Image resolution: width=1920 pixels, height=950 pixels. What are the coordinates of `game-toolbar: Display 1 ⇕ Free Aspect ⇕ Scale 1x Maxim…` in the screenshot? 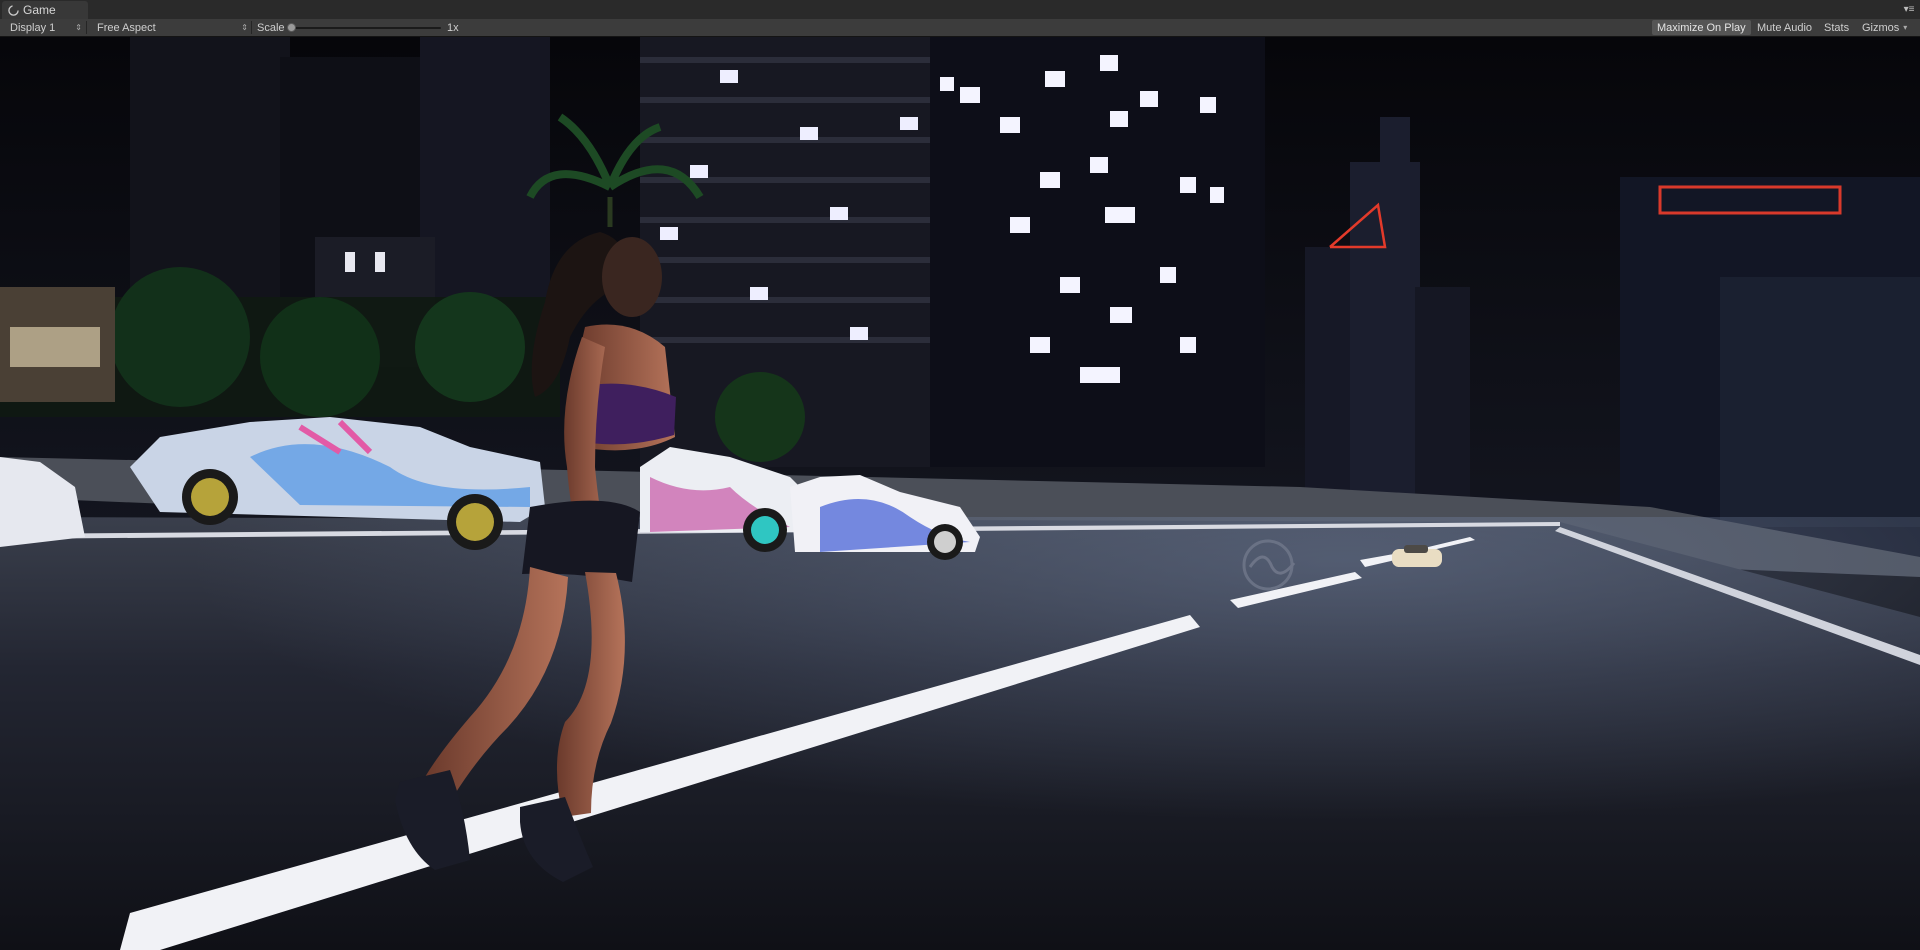 It's located at (960, 28).